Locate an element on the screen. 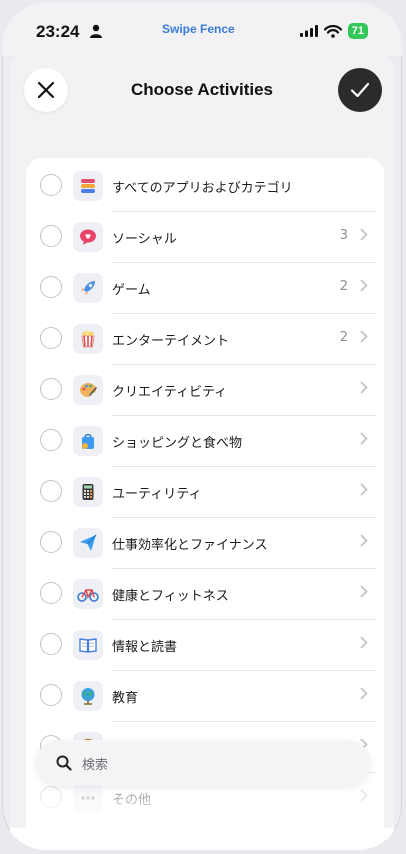  list-item-productivity-finance: 仕事効率化とファイナンス is located at coordinates (205, 543).